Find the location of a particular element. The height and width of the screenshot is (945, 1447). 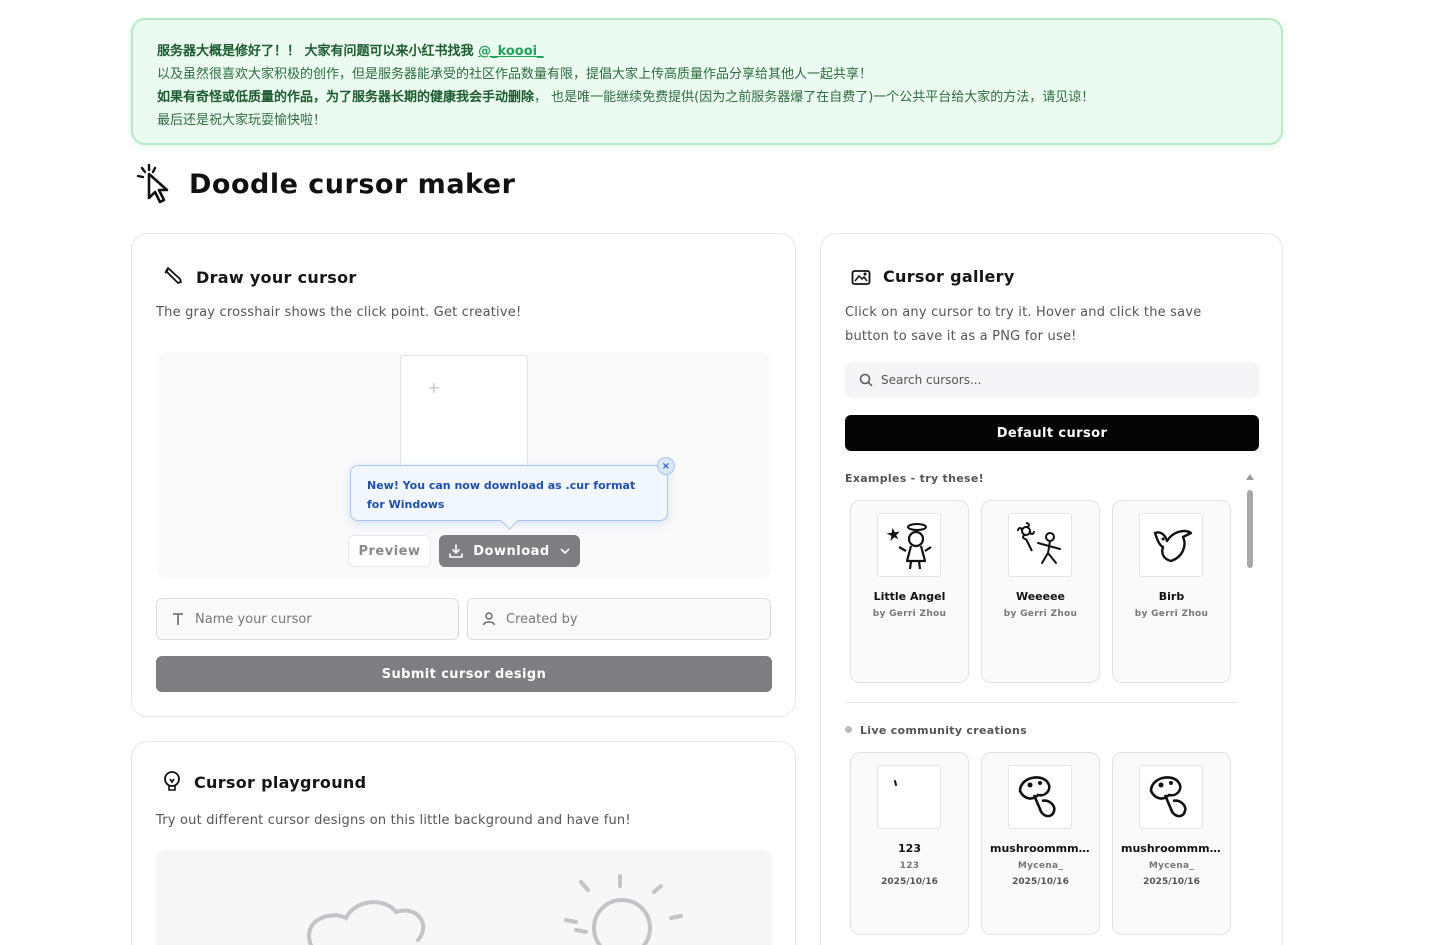

sun-doodle-icon is located at coordinates (623, 909).